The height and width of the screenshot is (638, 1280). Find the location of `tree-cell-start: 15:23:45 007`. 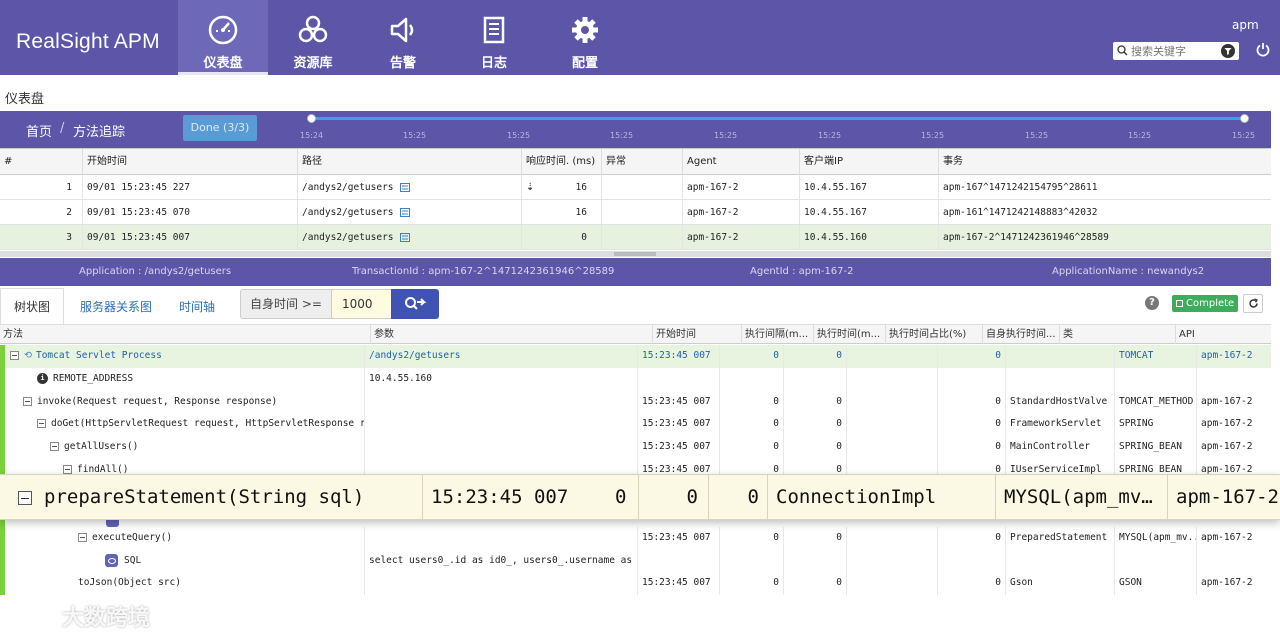

tree-cell-start: 15:23:45 007 is located at coordinates (678, 424).